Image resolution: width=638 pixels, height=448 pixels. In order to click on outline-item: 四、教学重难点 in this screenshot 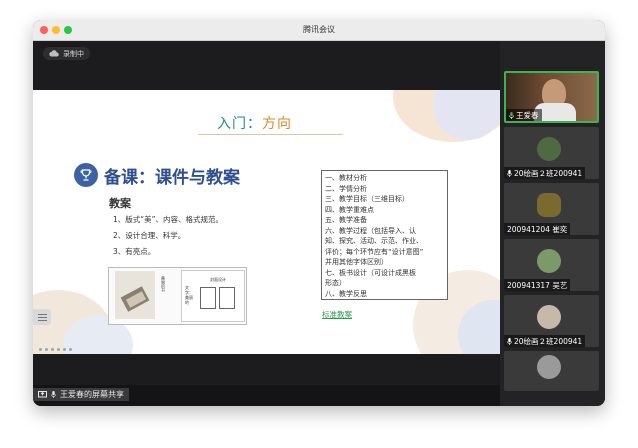, I will do `click(349, 209)`.